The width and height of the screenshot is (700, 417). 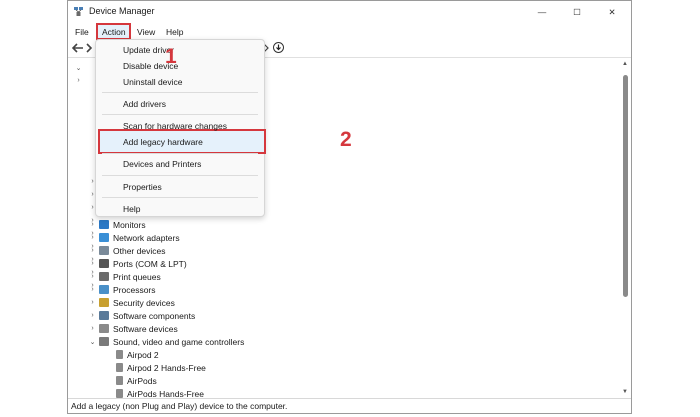 What do you see at coordinates (137, 276) in the screenshot?
I see `tree-category-label: Print queues` at bounding box center [137, 276].